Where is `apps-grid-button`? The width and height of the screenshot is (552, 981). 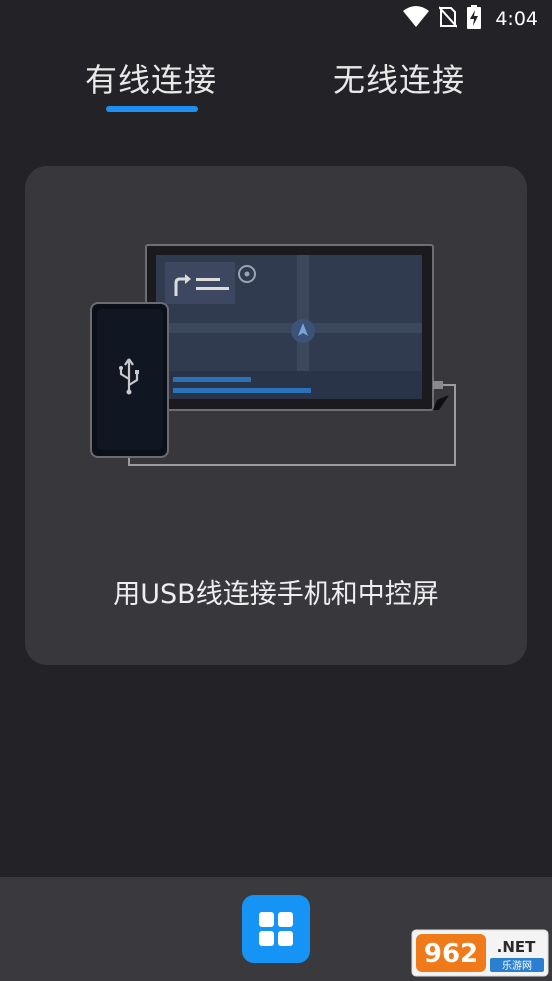
apps-grid-button is located at coordinates (276, 929).